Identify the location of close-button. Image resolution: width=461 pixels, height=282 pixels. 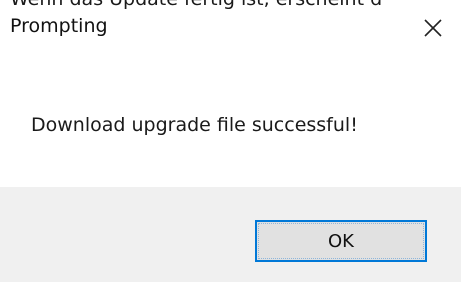
(433, 28).